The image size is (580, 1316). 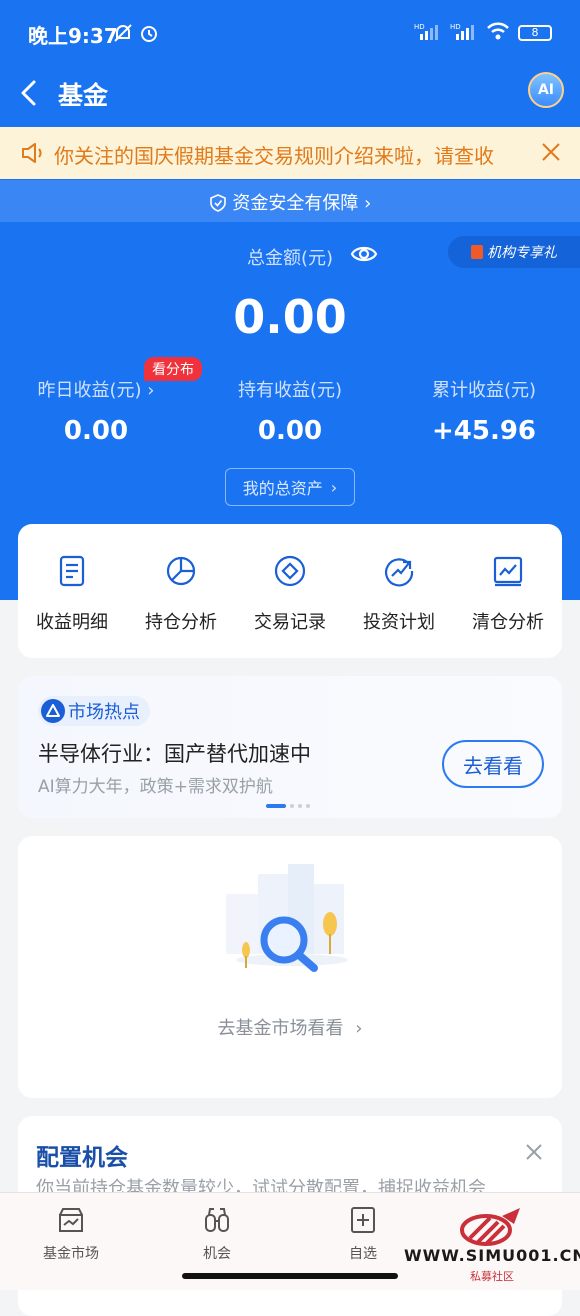 What do you see at coordinates (399, 572) in the screenshot?
I see `trend-icon` at bounding box center [399, 572].